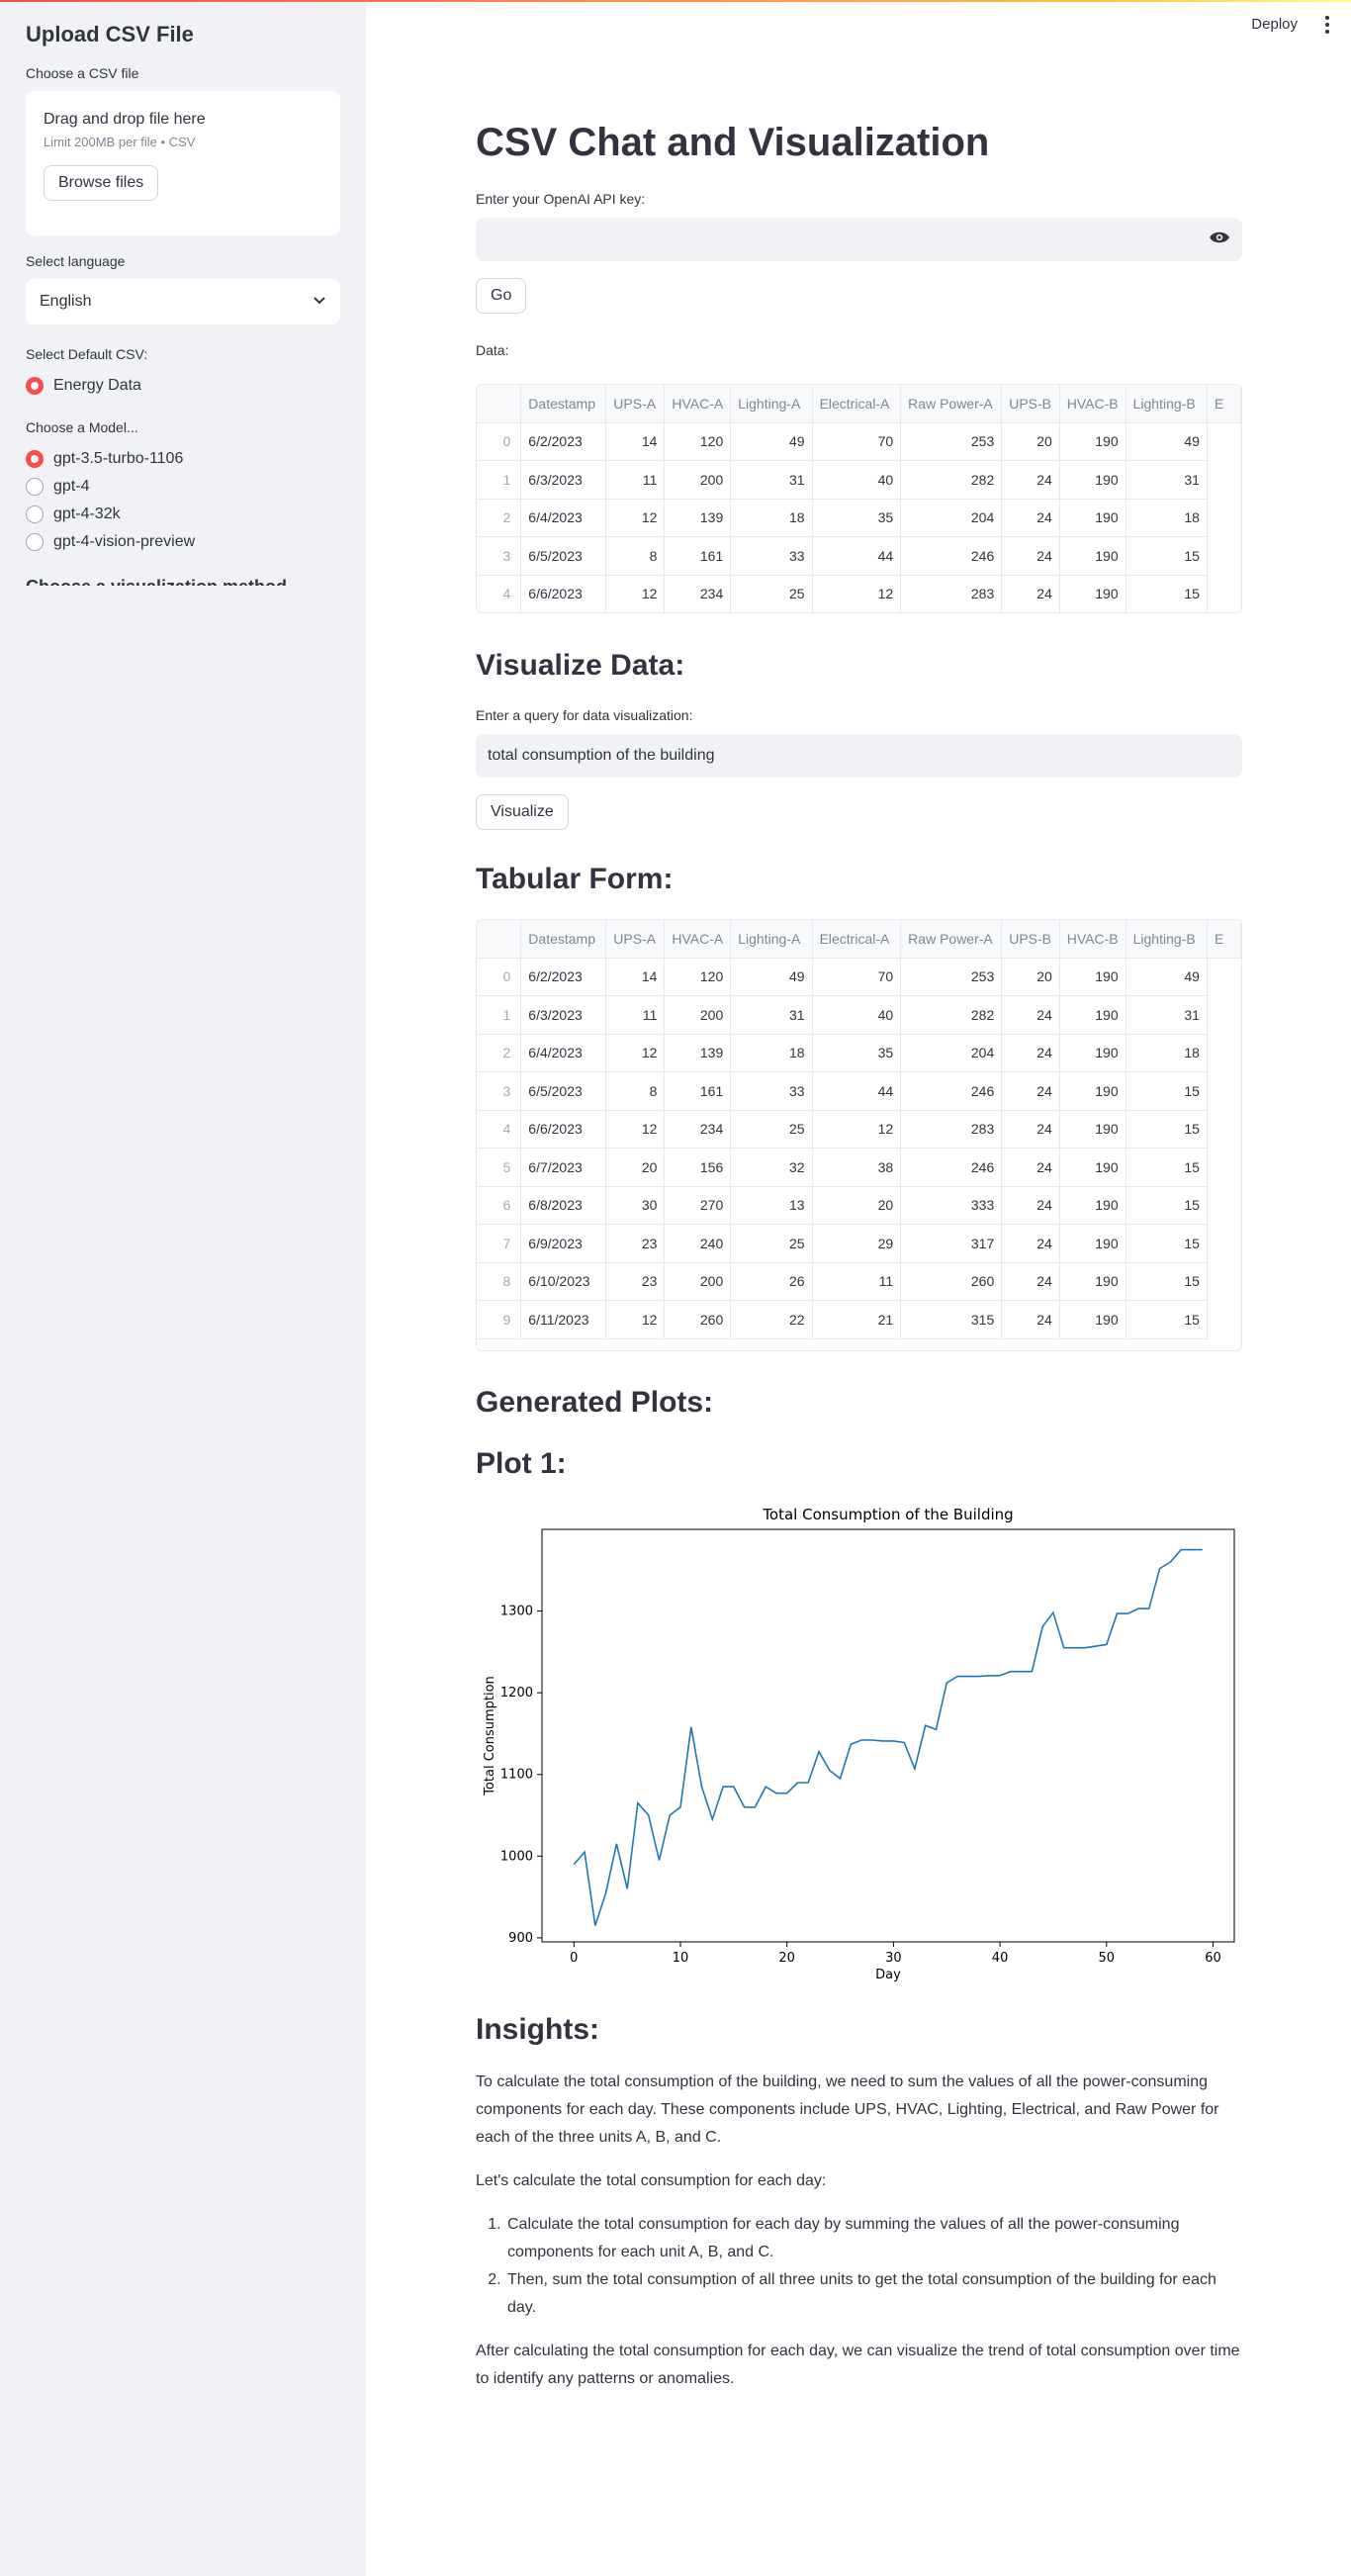  I want to click on dropzone-limit: Limit 200MB per file • CSV, so click(120, 142).